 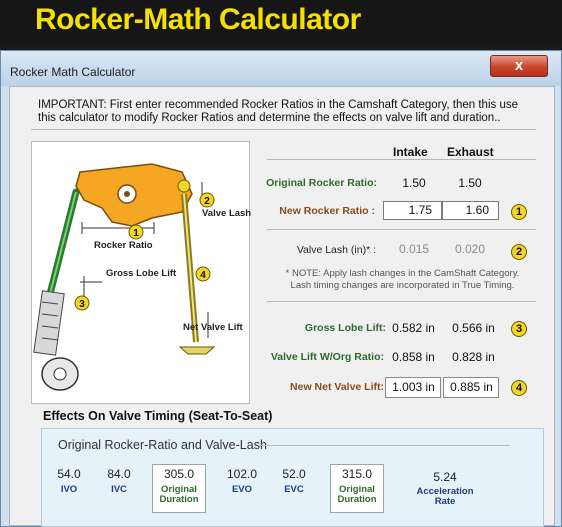 What do you see at coordinates (321, 183) in the screenshot?
I see `orig-ratio-label: Original Rocker Ratio:` at bounding box center [321, 183].